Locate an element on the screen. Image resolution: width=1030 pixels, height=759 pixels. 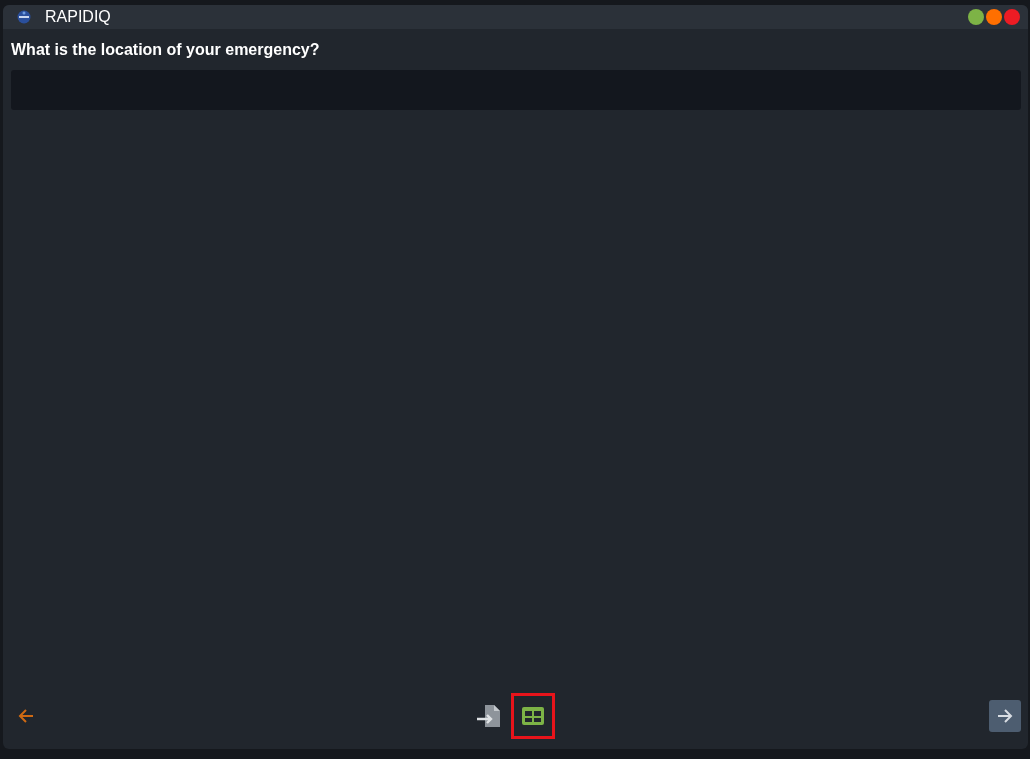
maximize-button is located at coordinates (994, 17).